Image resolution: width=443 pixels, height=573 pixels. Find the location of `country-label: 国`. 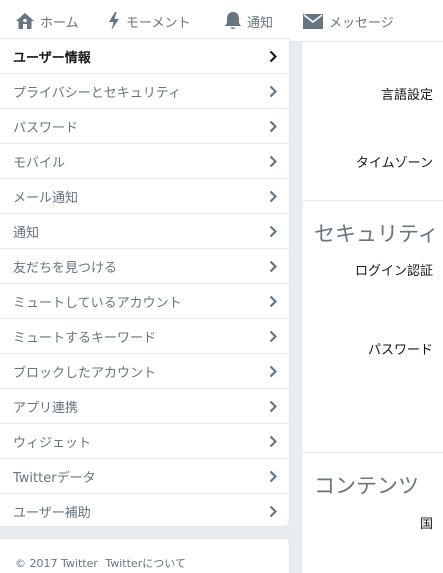

country-label: 国 is located at coordinates (426, 524).